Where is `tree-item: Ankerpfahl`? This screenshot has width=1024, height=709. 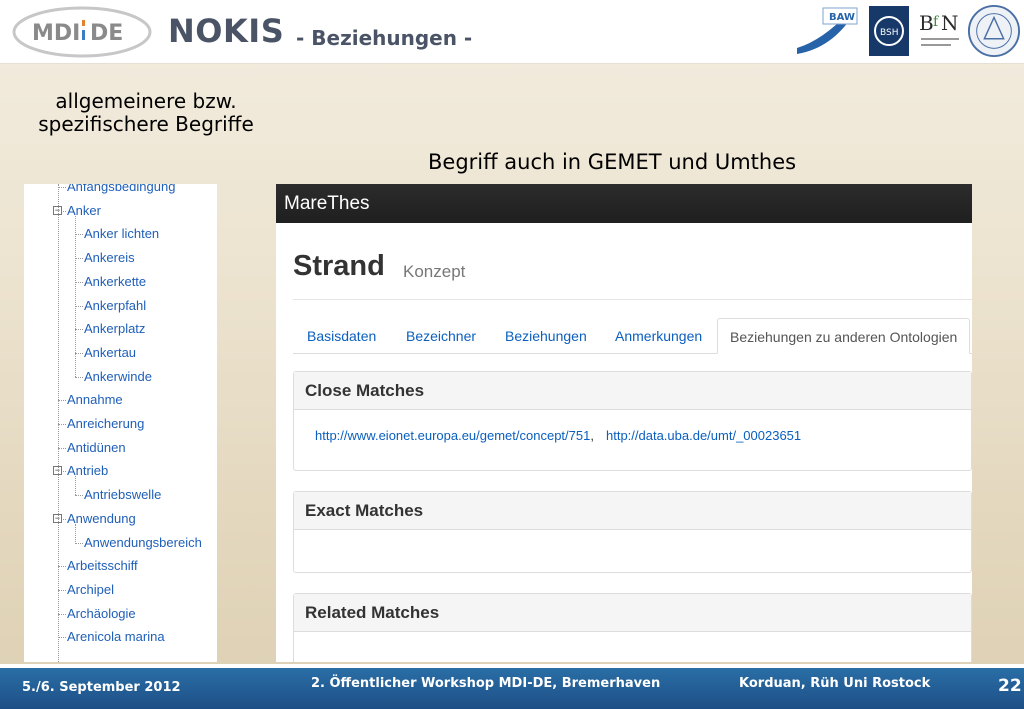 tree-item: Ankerpfahl is located at coordinates (115, 306).